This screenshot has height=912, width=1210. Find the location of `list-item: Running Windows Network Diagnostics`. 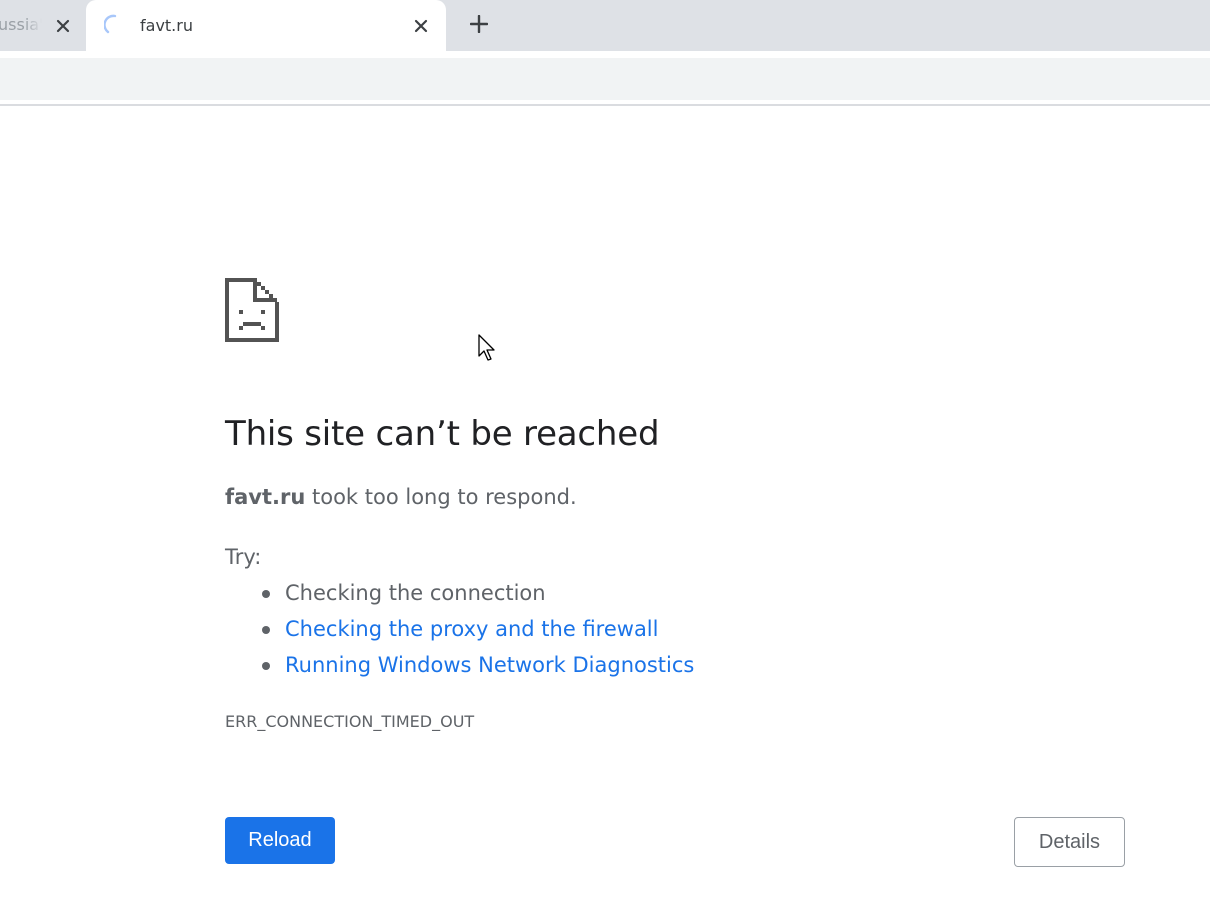

list-item: Running Windows Network Diagnostics is located at coordinates (459, 666).